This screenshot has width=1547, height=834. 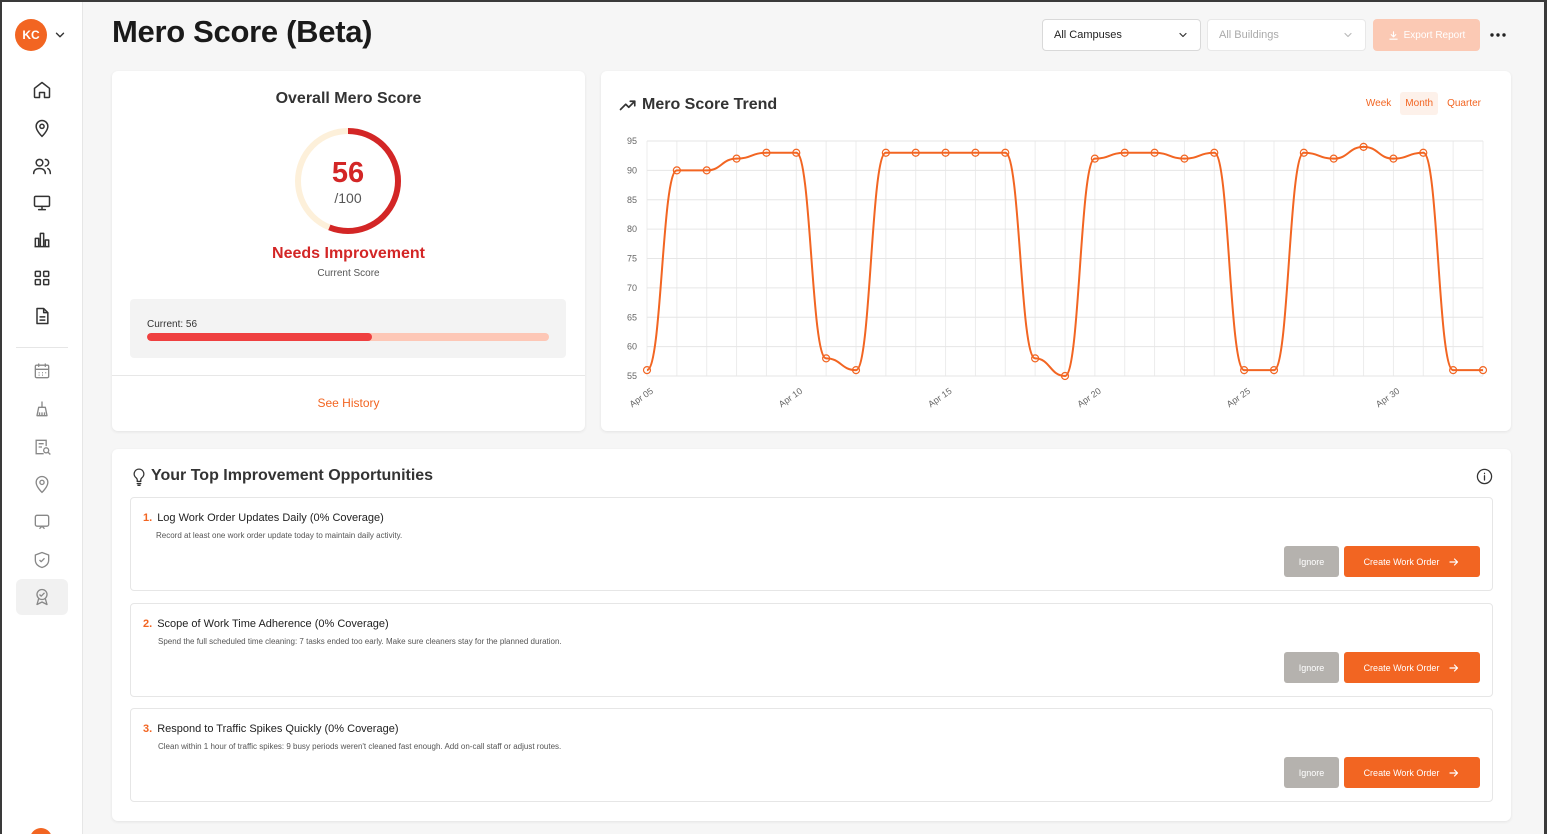 I want to click on bar-chart-icon, so click(x=42, y=240).